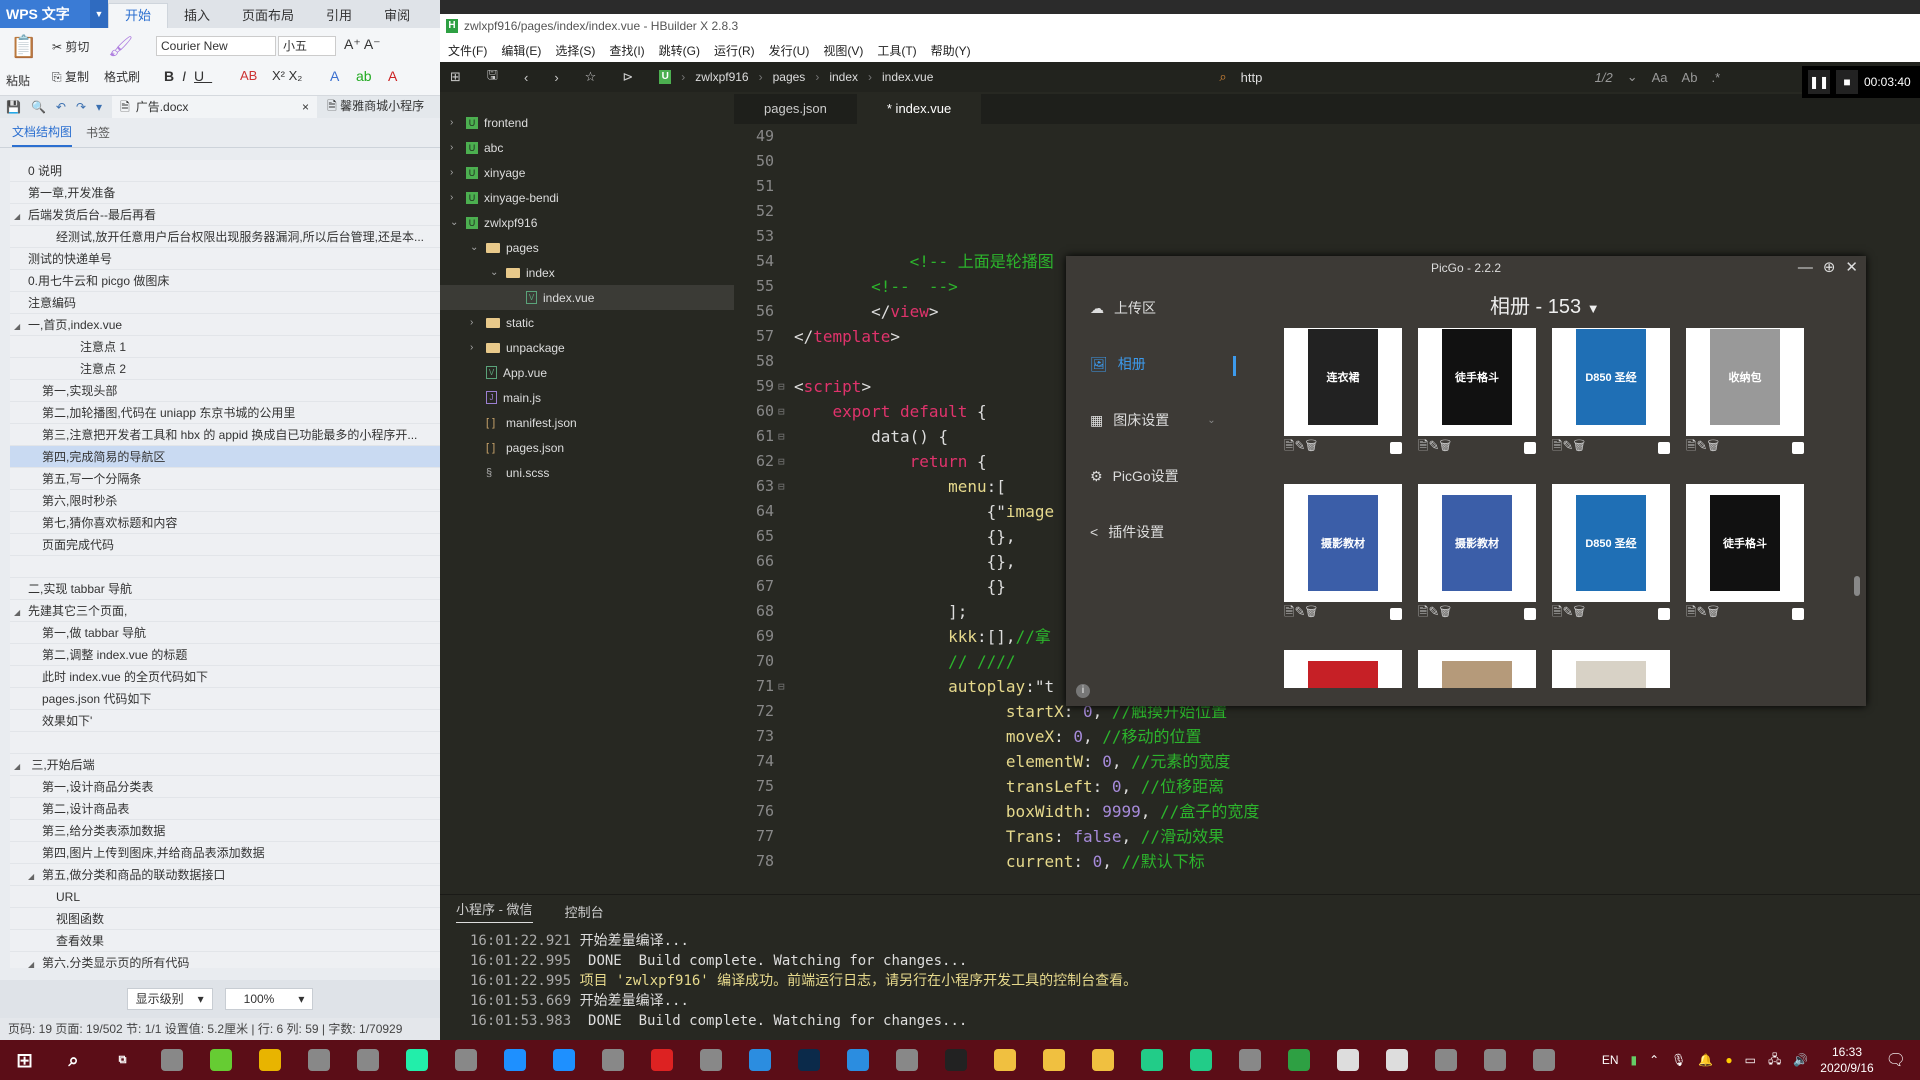 This screenshot has height=1080, width=1920. I want to click on taskbar-notepad-icon, so click(367, 1060).